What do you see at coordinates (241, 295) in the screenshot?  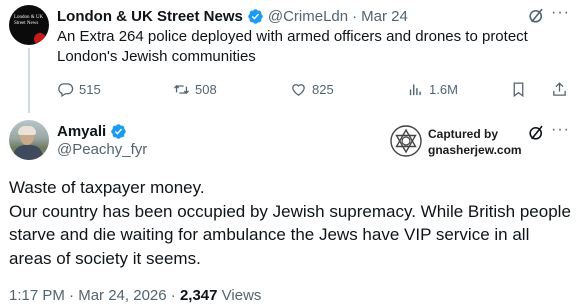 I see `views-label: Views` at bounding box center [241, 295].